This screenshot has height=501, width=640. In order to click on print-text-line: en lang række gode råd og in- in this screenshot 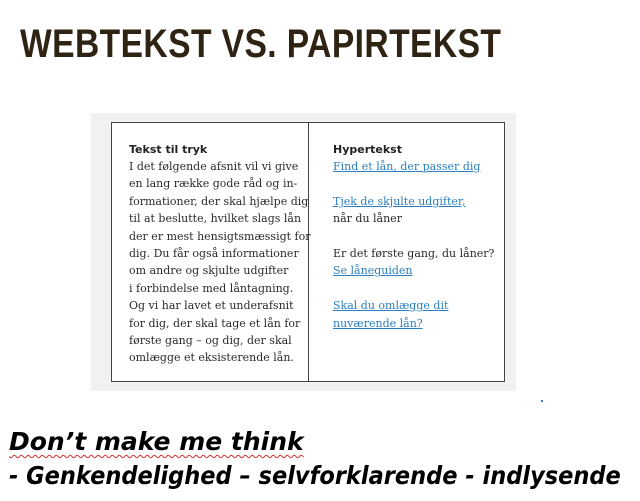, I will do `click(213, 184)`.